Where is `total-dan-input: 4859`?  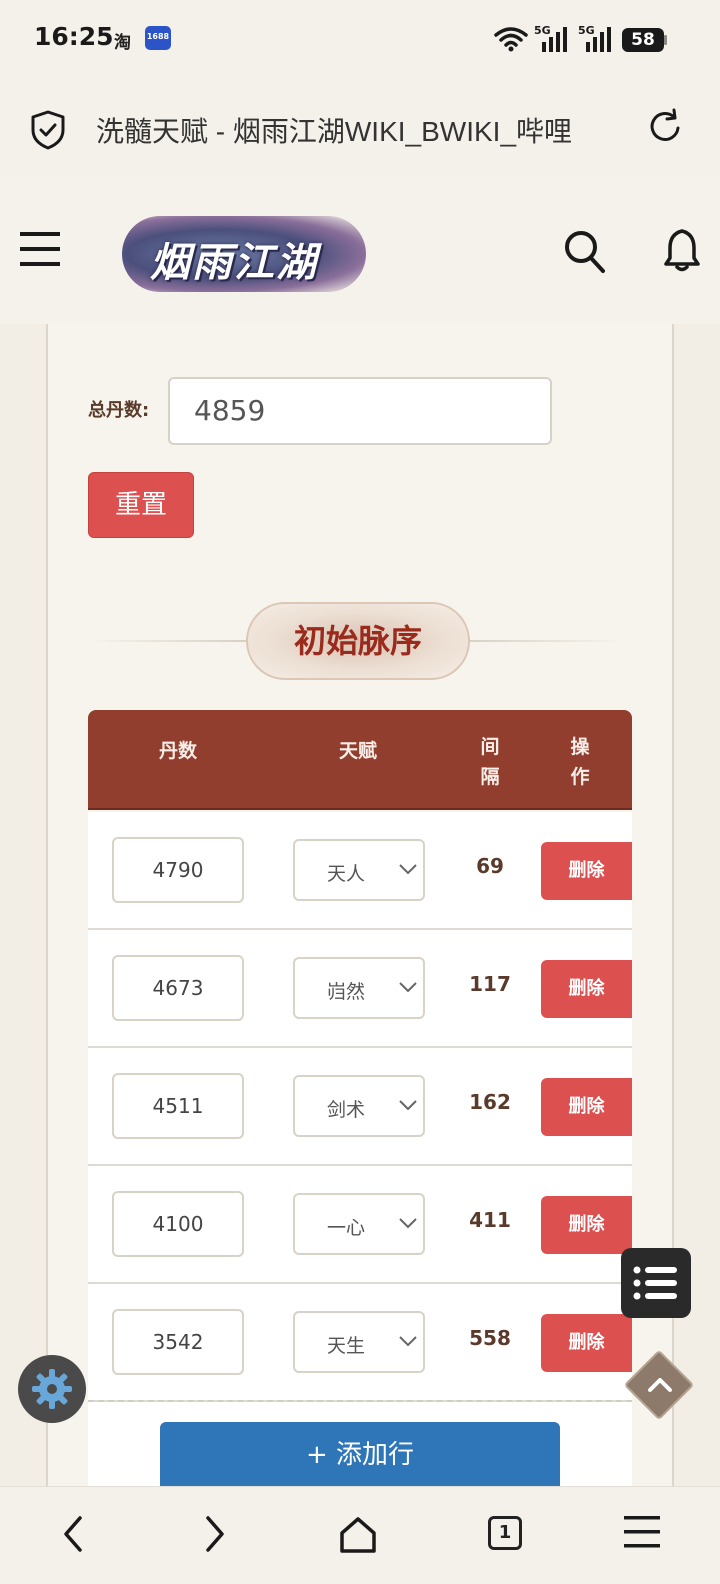
total-dan-input: 4859 is located at coordinates (360, 411).